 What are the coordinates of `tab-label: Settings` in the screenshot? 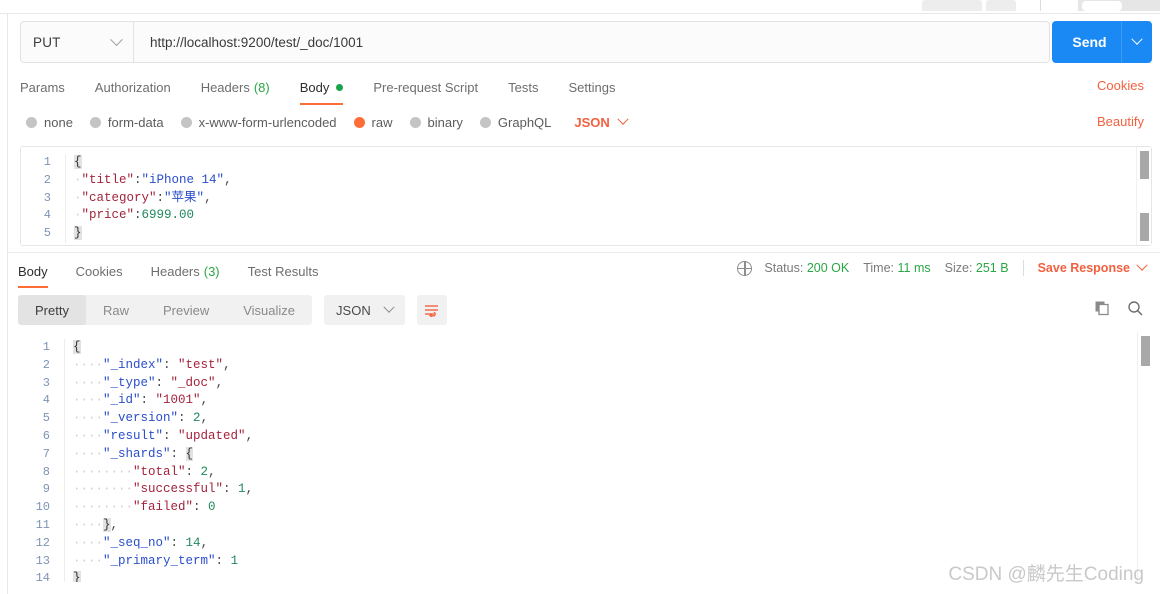 It's located at (592, 87).